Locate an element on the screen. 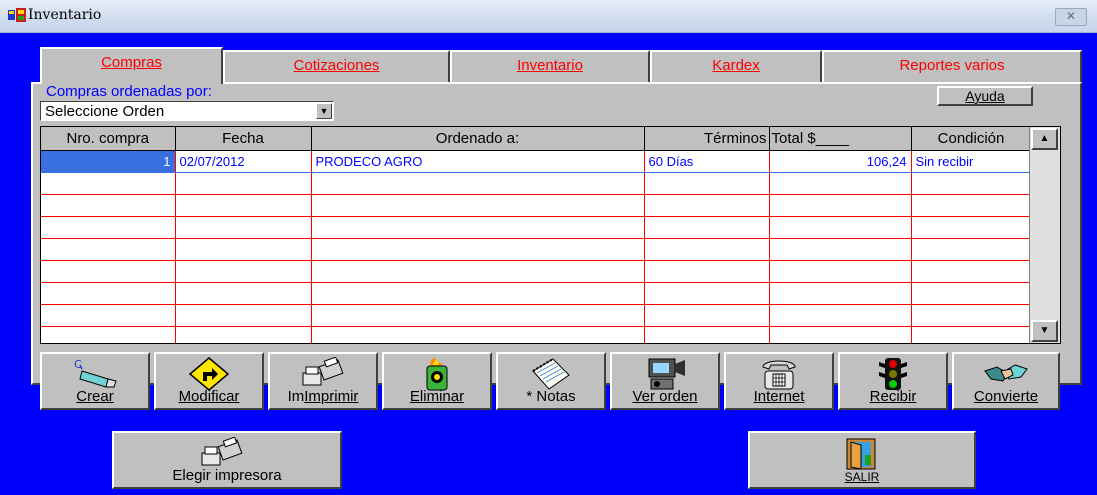 The height and width of the screenshot is (495, 1097). exit-button: SALIR is located at coordinates (862, 460).